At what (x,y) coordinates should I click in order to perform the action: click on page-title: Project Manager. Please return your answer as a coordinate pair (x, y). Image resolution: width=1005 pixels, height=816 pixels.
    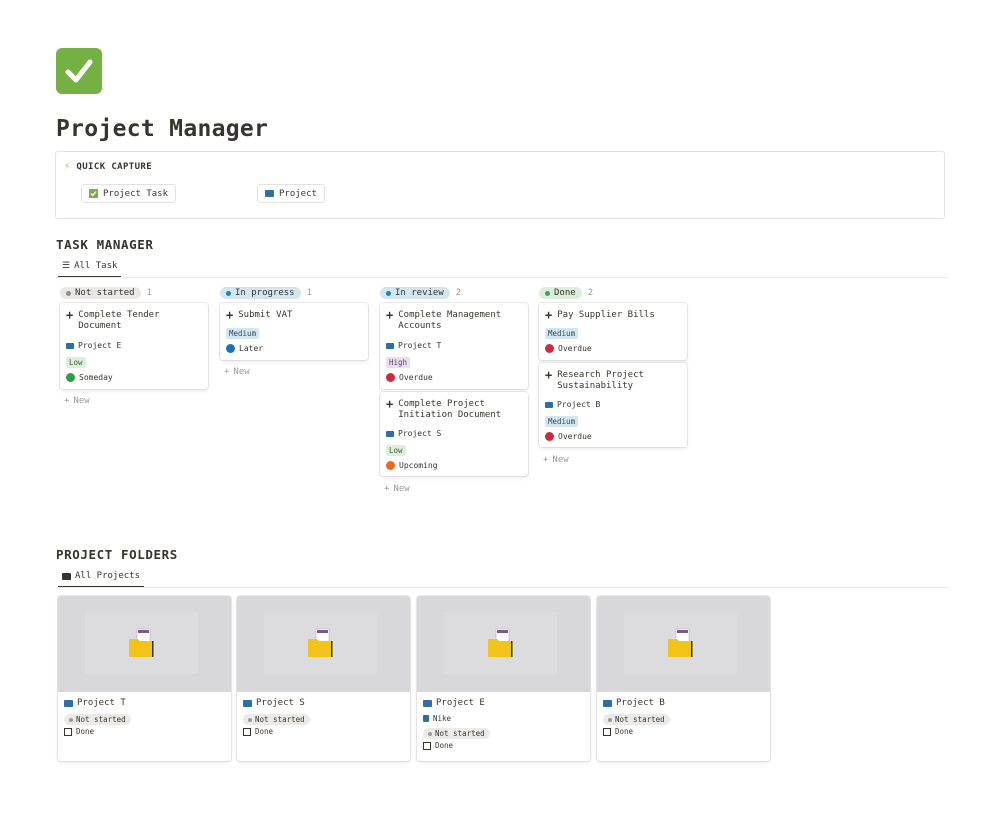
    Looking at the image, I should click on (162, 129).